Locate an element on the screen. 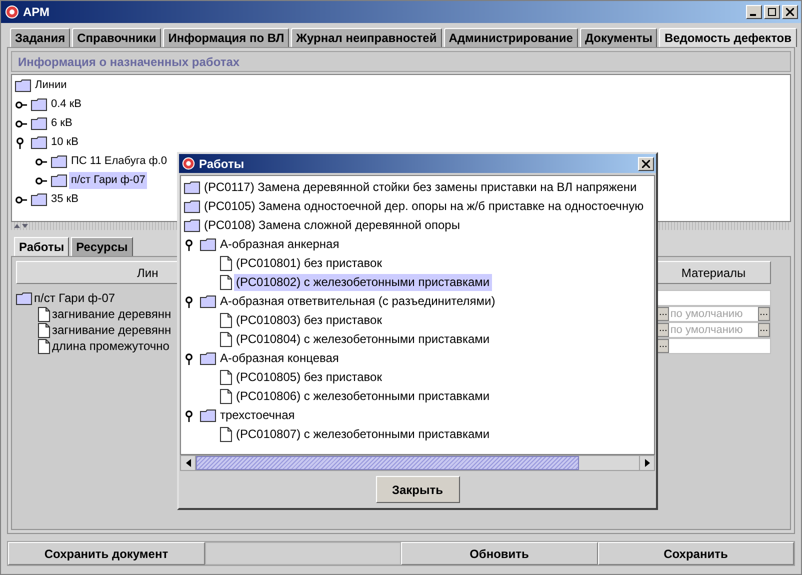 The width and height of the screenshot is (802, 575). column-label: Лин is located at coordinates (147, 273).